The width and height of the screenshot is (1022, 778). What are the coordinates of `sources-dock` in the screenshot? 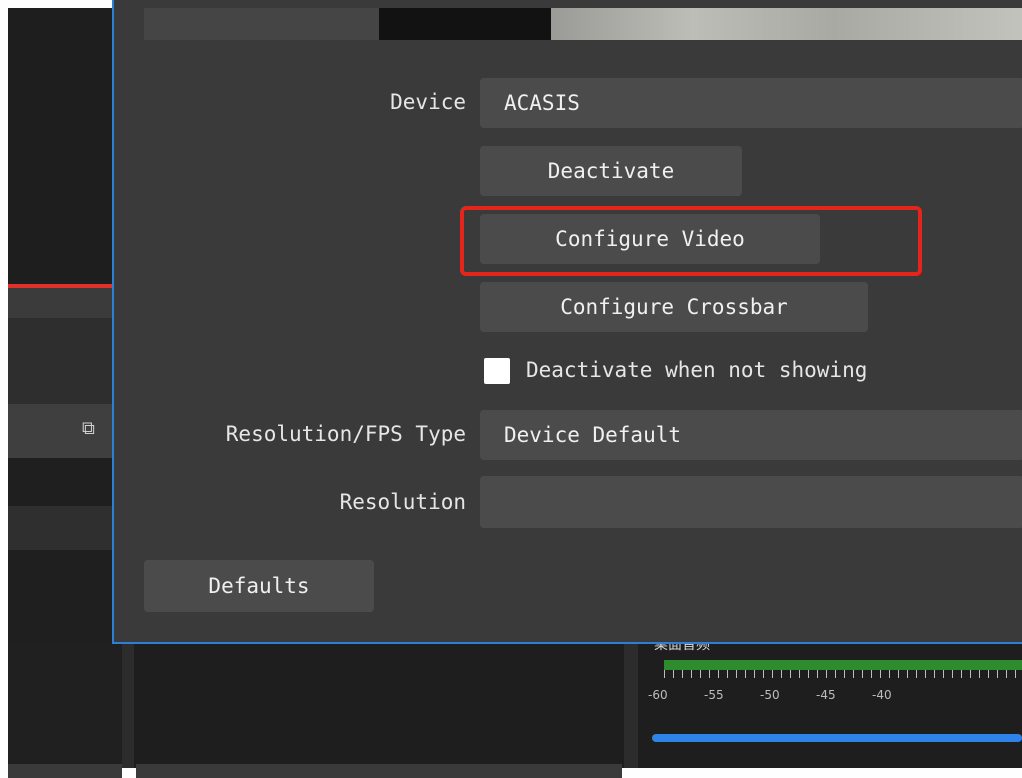 It's located at (379, 706).